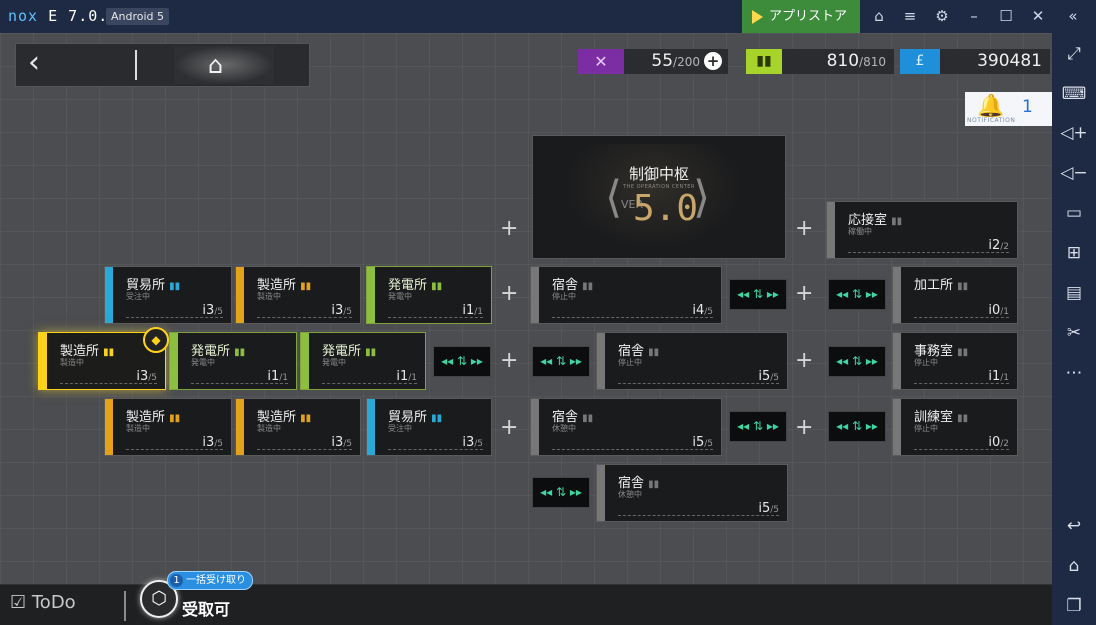 The width and height of the screenshot is (1096, 625). I want to click on facility-factory-hl: 製造所 ▮▮ 製造中 i3/5 ◆, so click(103, 358).